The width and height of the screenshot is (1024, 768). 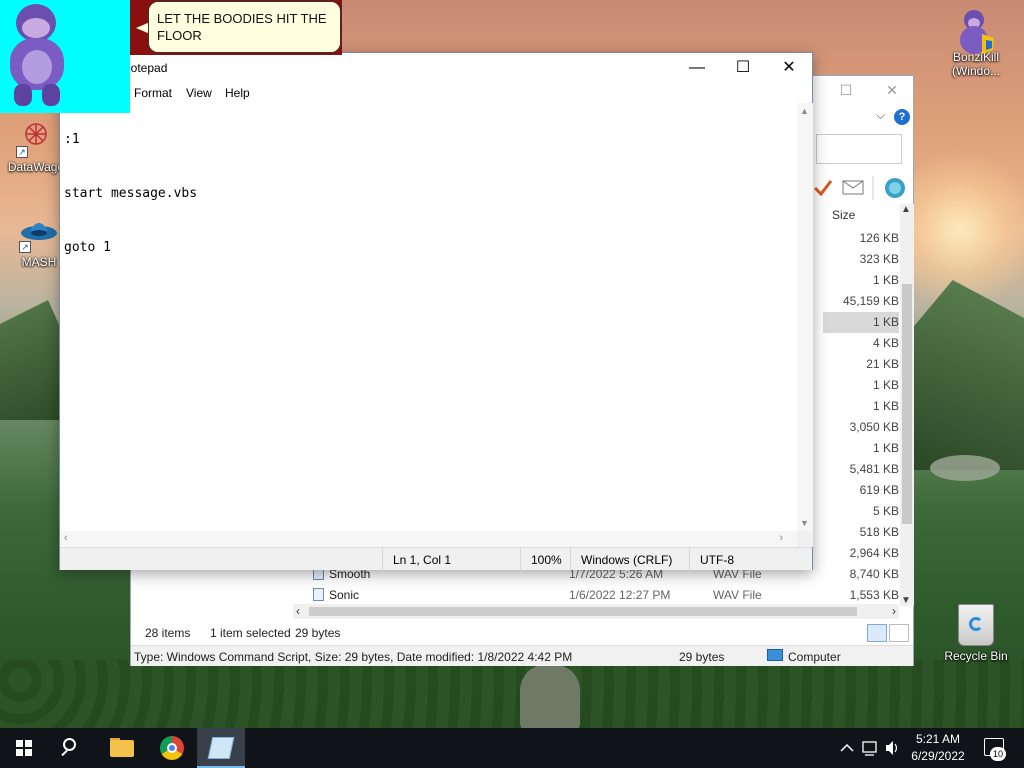 I want to click on encoding: UTF-8, so click(x=751, y=559).